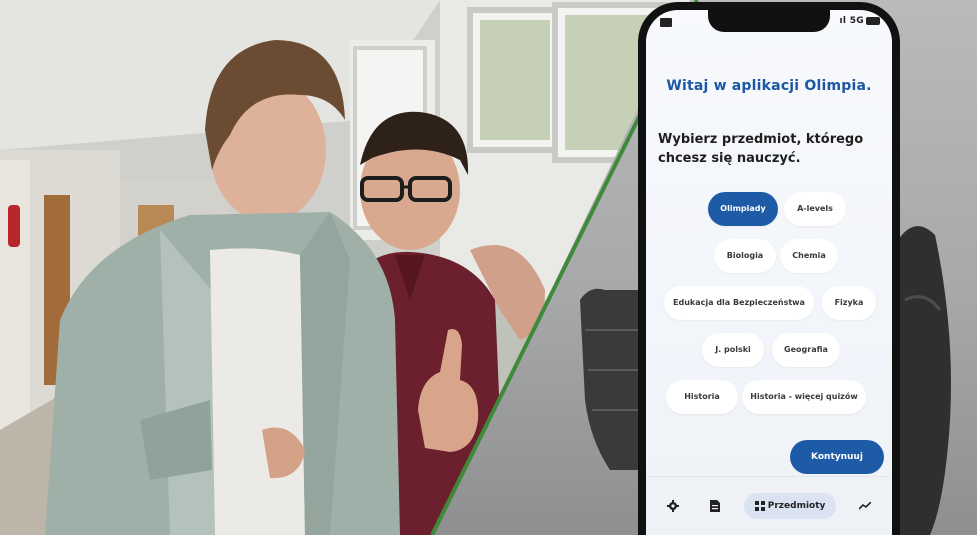  Describe the element at coordinates (804, 397) in the screenshot. I see `subject-chip-historia-quizy: Historia - więcej quizów` at that location.